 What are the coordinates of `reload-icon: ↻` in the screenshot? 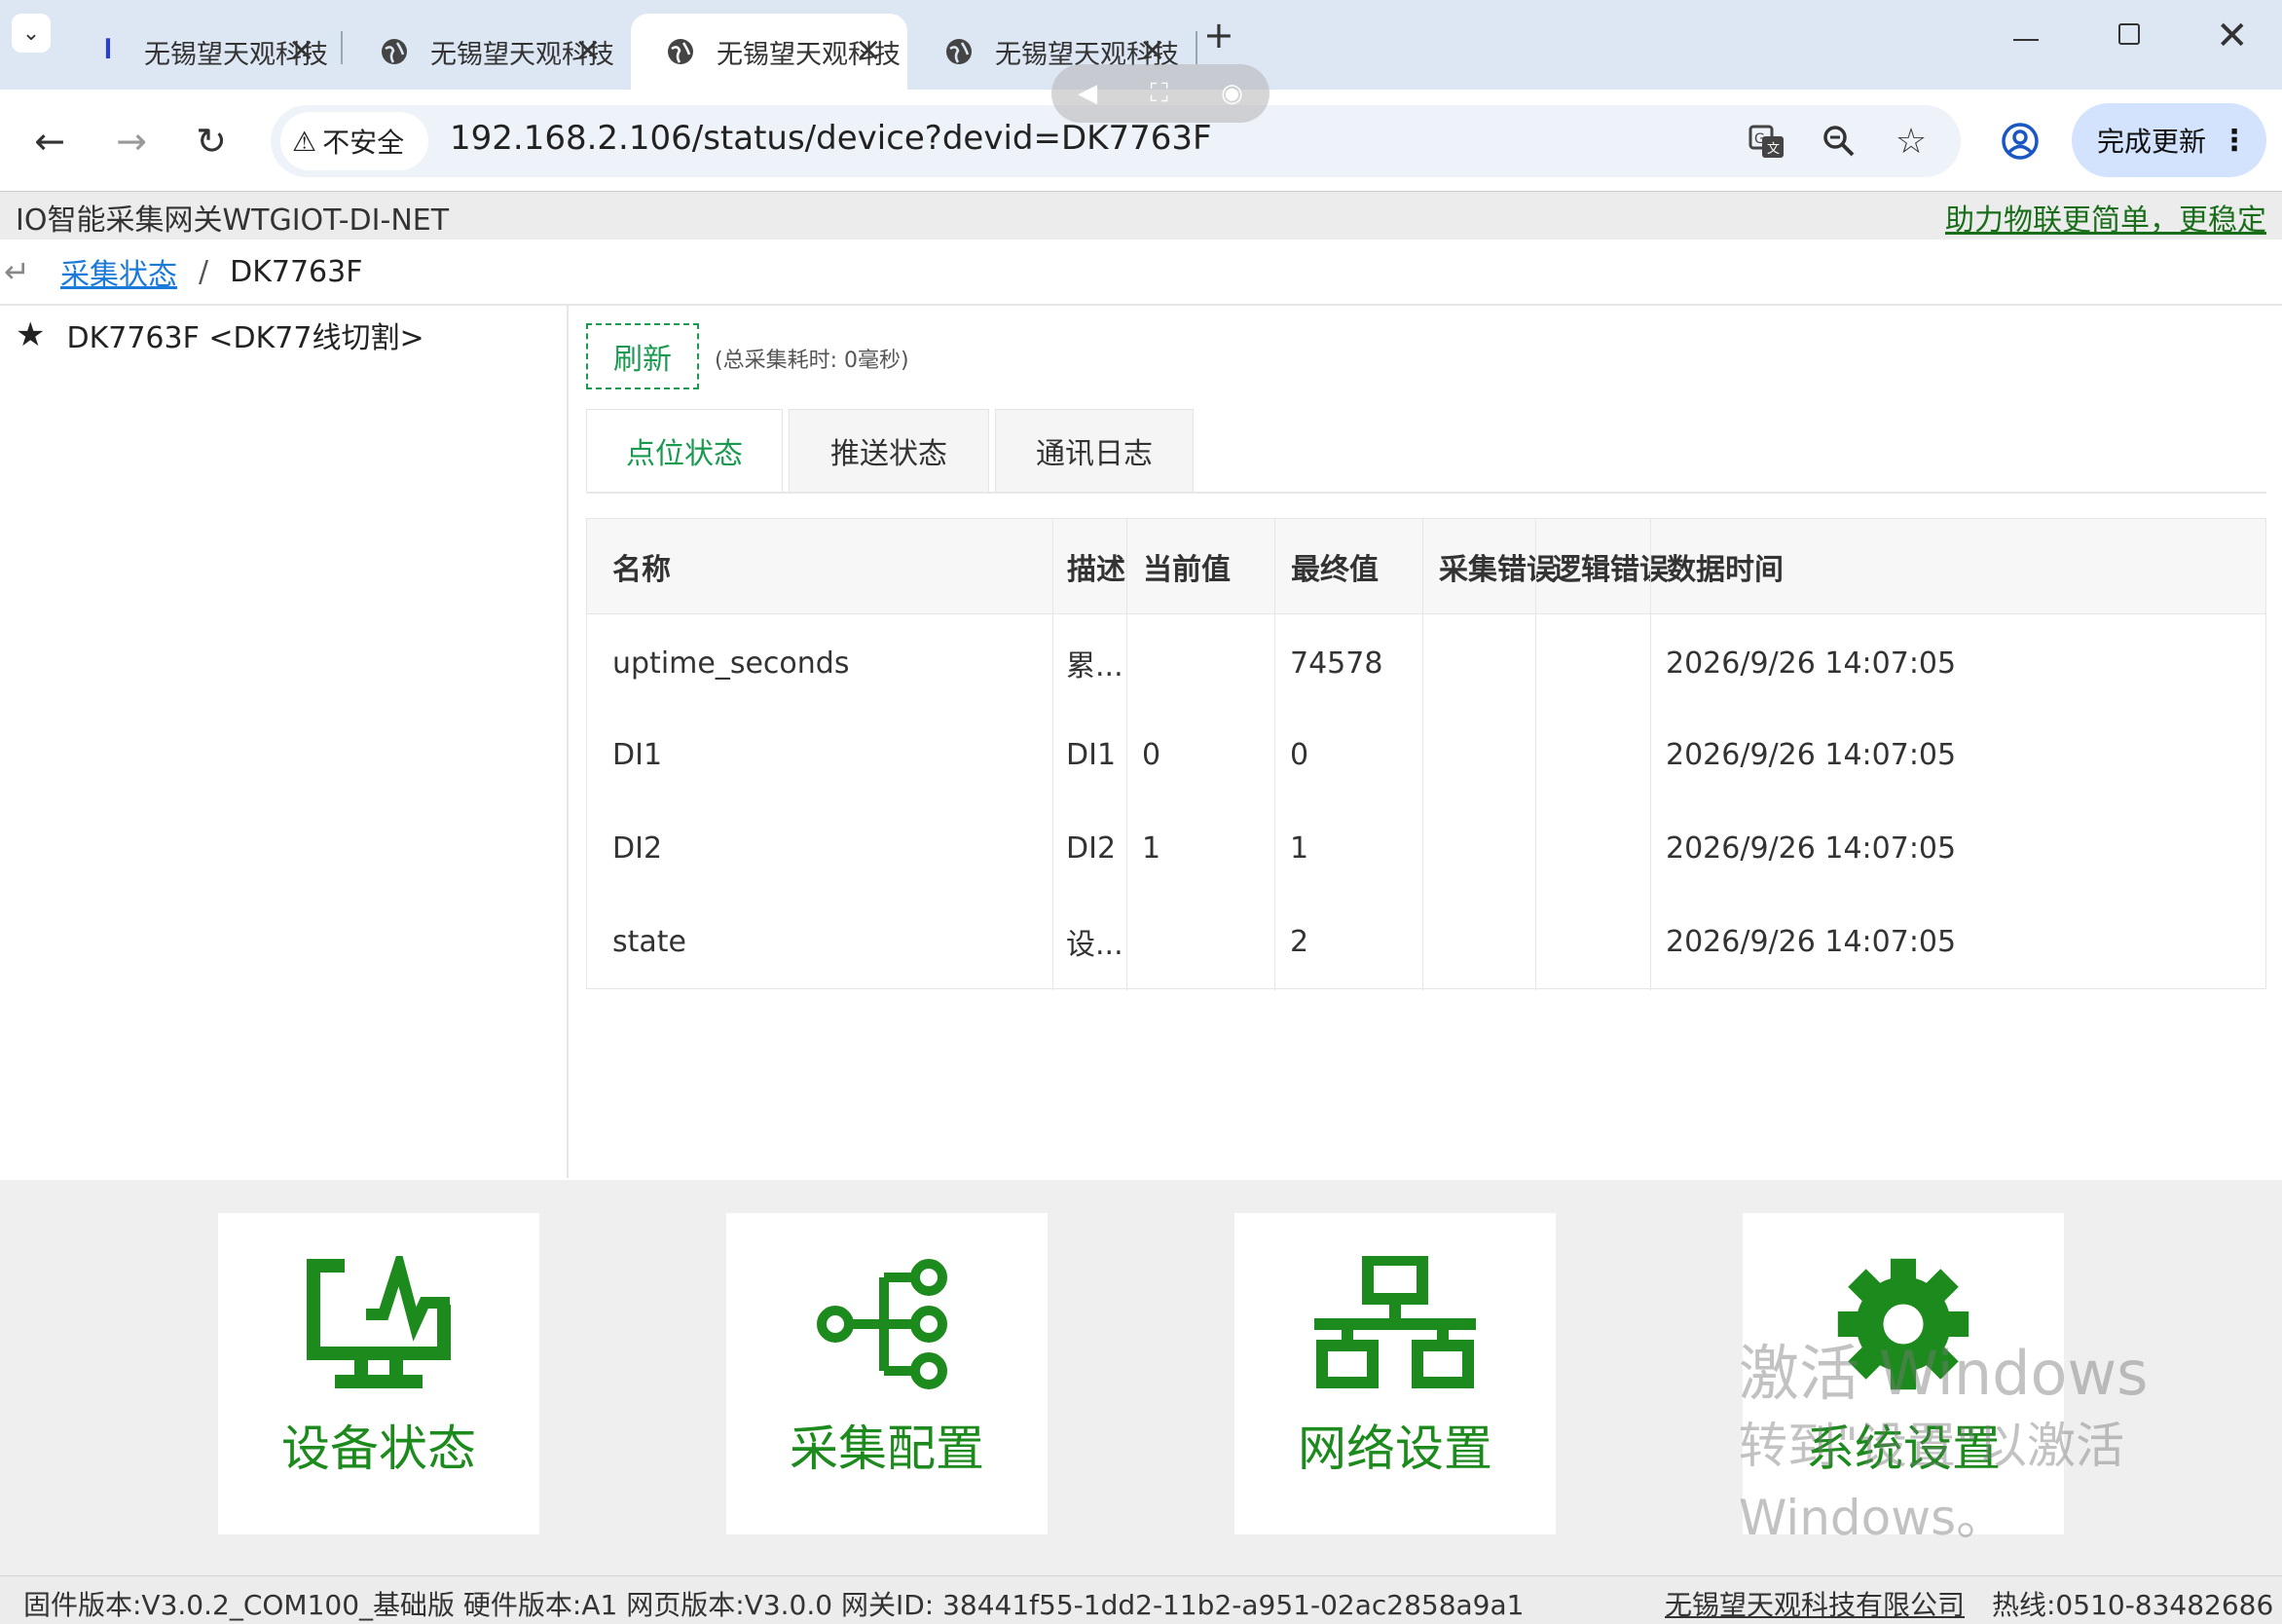 It's located at (212, 141).